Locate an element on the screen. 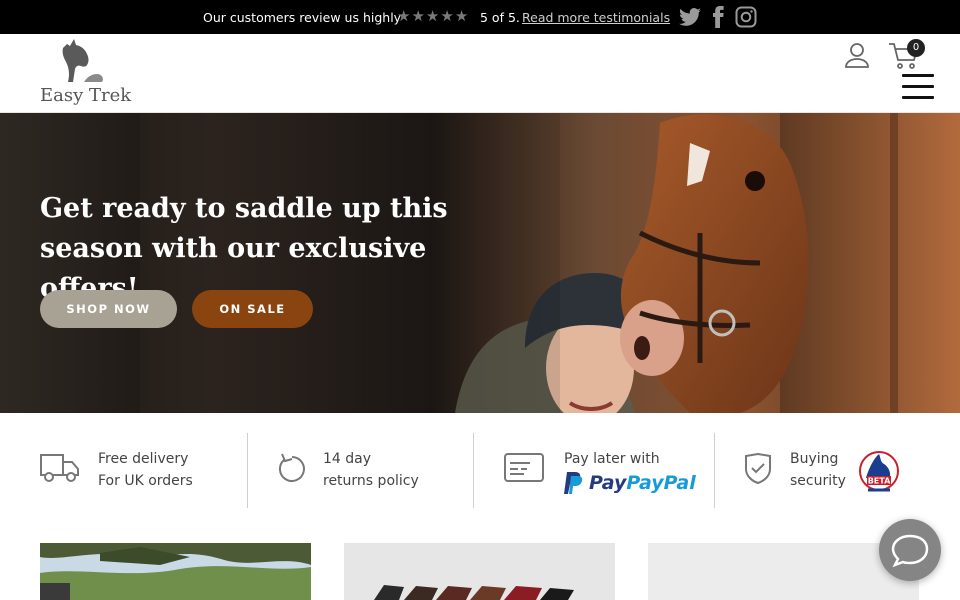 The height and width of the screenshot is (600, 960). facebook-icon is located at coordinates (718, 17).